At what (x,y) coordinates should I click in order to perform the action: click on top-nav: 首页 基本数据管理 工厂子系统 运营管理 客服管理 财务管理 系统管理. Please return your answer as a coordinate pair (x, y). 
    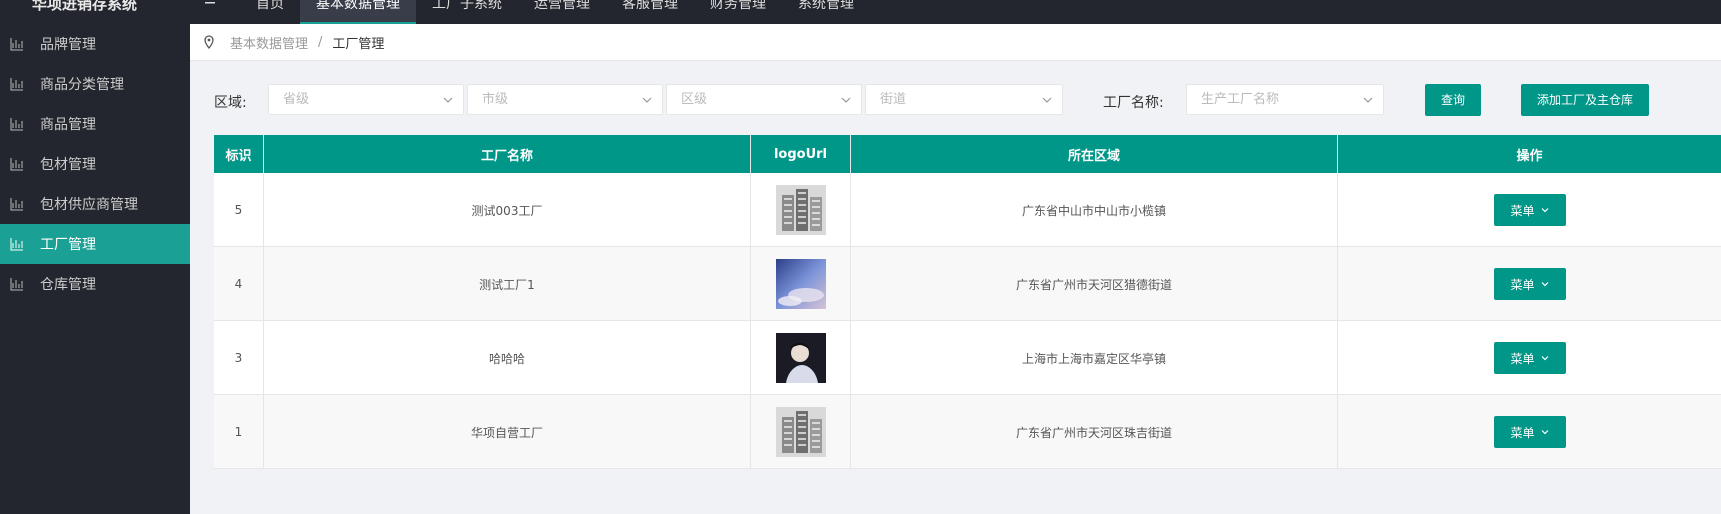
    Looking at the image, I should click on (555, 12).